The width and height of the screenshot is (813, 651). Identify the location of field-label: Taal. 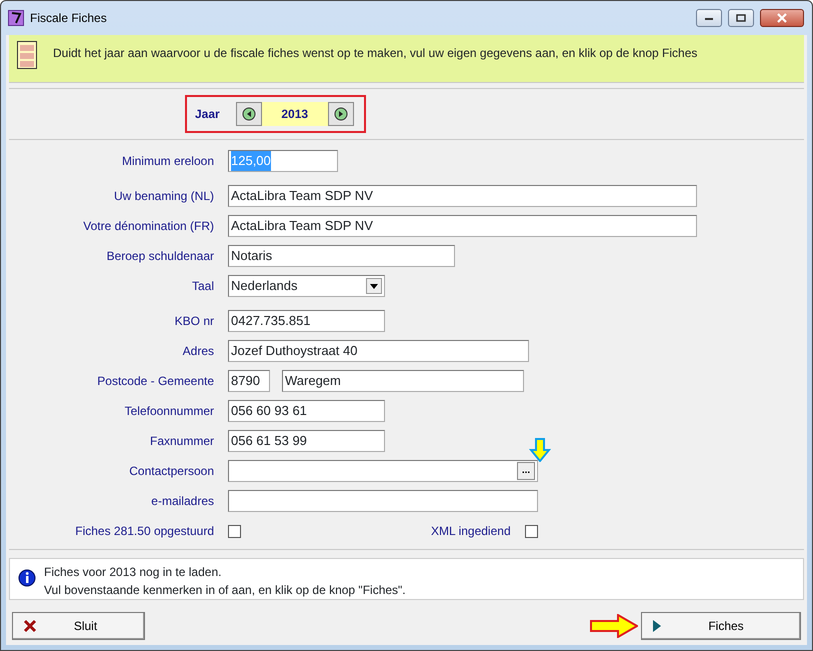
(202, 286).